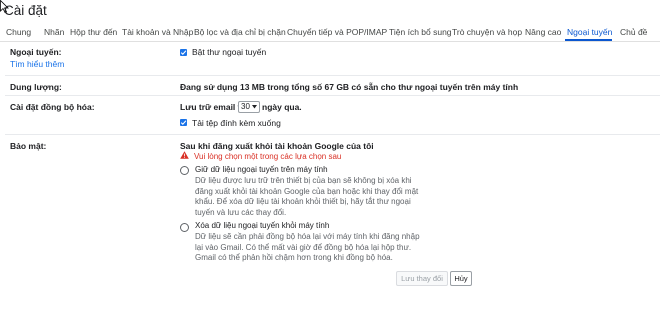  Describe the element at coordinates (184, 170) in the screenshot. I see `keep-offline-data-radio` at that location.